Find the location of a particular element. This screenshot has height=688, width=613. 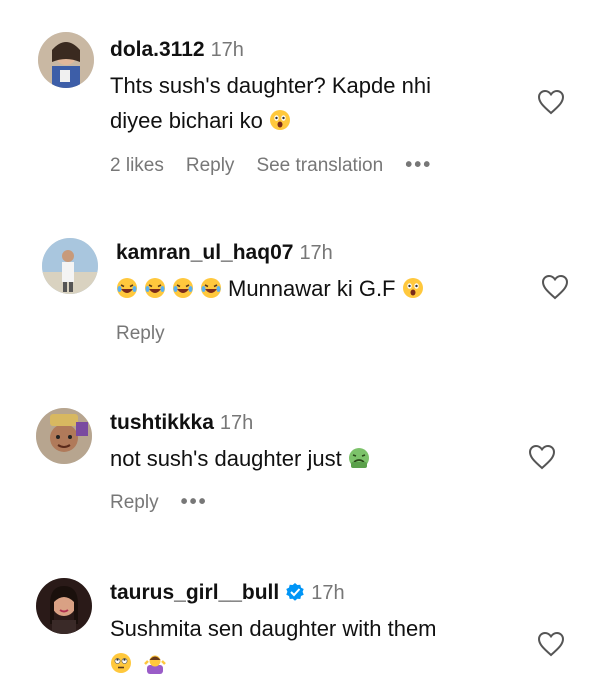

comment-text-body: not sush's daughter just is located at coordinates (226, 458).